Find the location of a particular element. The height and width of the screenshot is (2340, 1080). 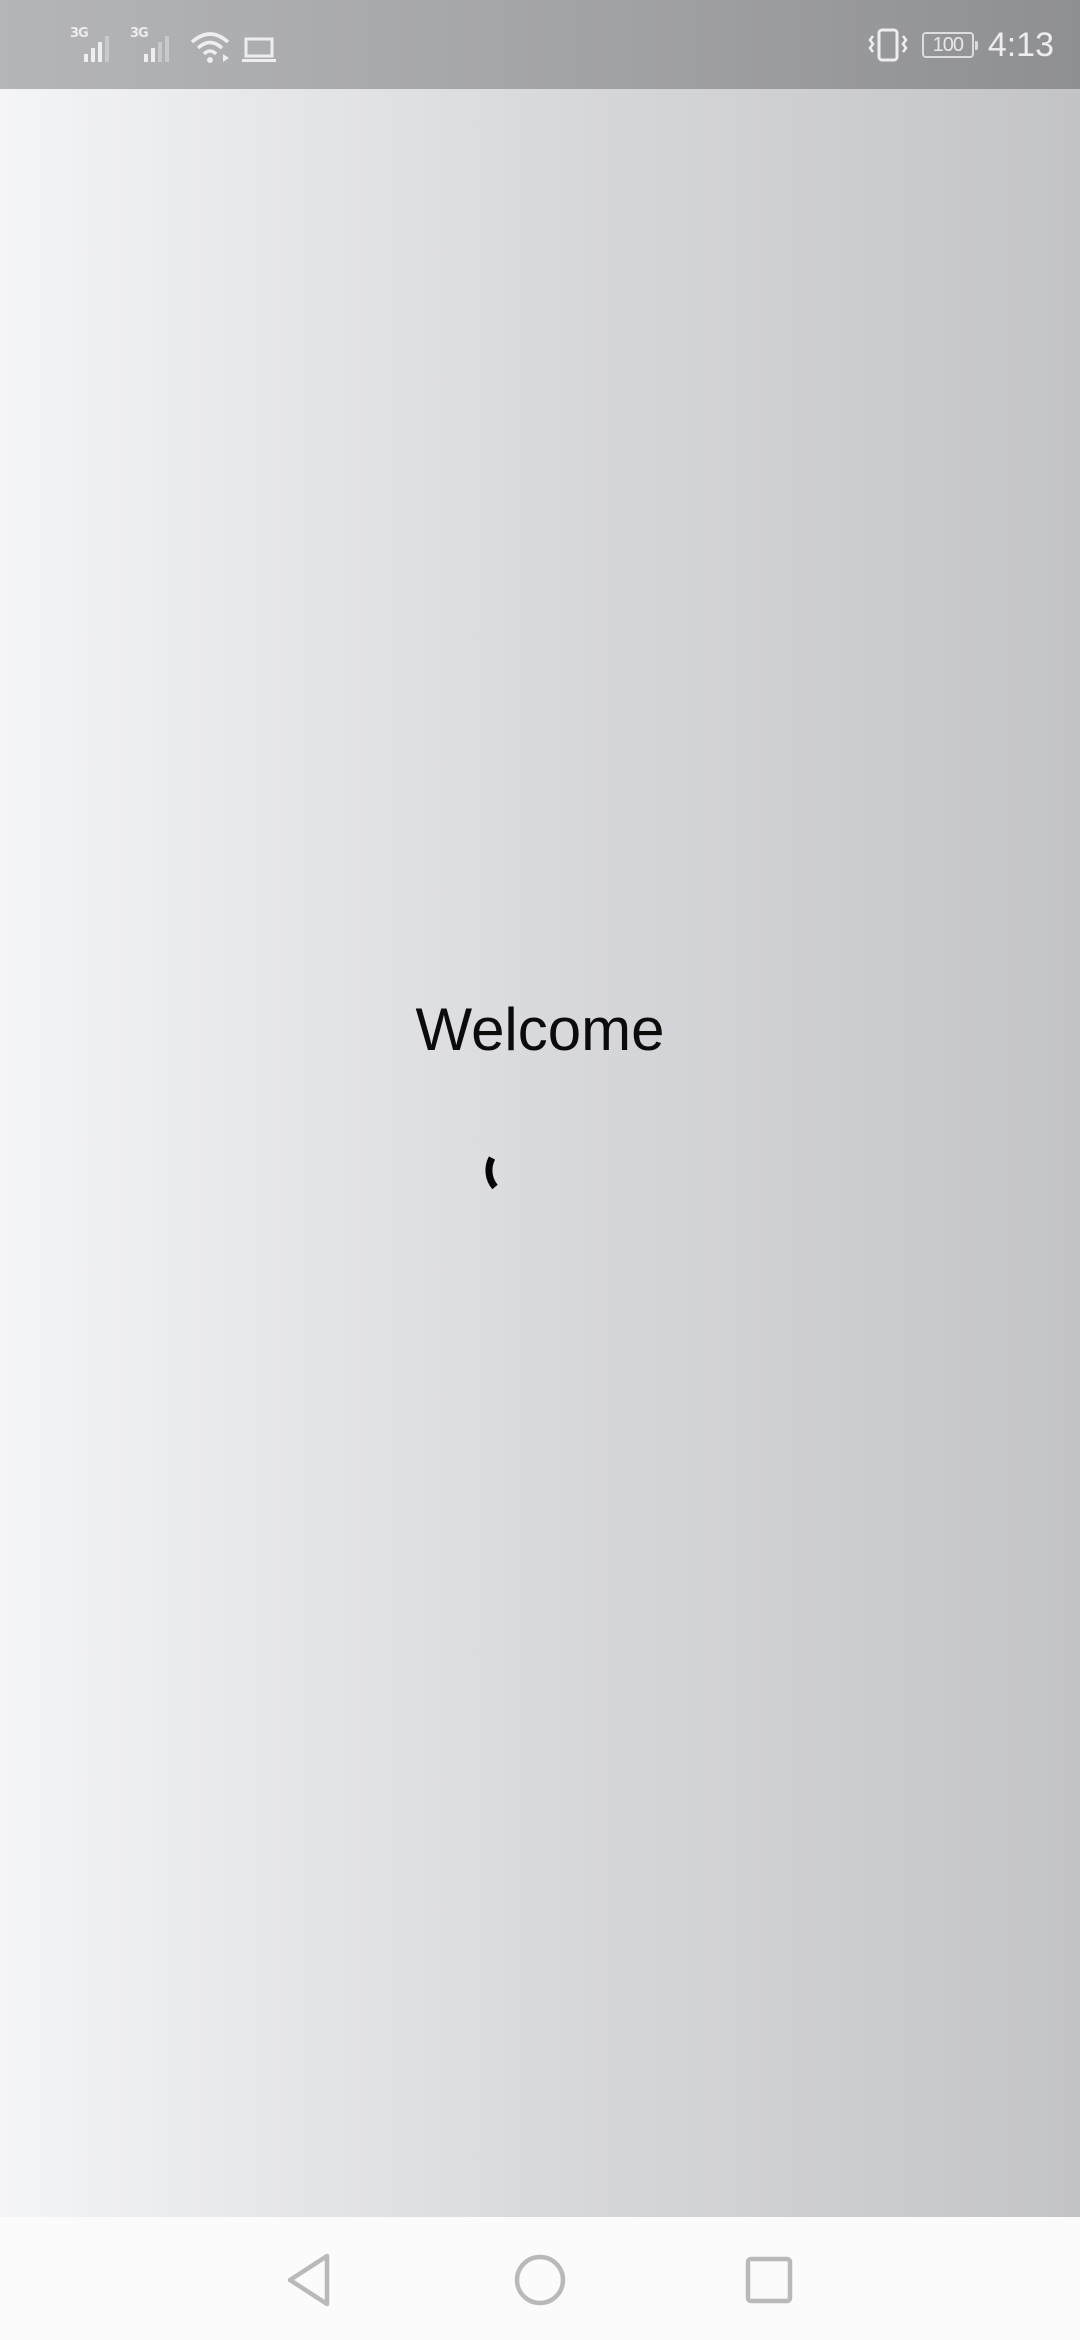

recents-square-icon is located at coordinates (769, 2280).